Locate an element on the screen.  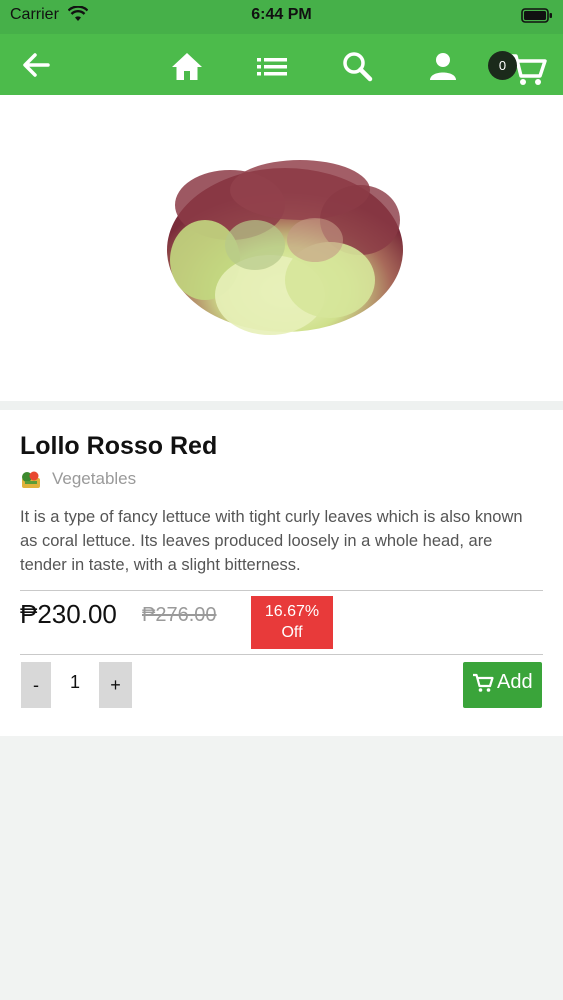
top-navigation is located at coordinates (281, 64).